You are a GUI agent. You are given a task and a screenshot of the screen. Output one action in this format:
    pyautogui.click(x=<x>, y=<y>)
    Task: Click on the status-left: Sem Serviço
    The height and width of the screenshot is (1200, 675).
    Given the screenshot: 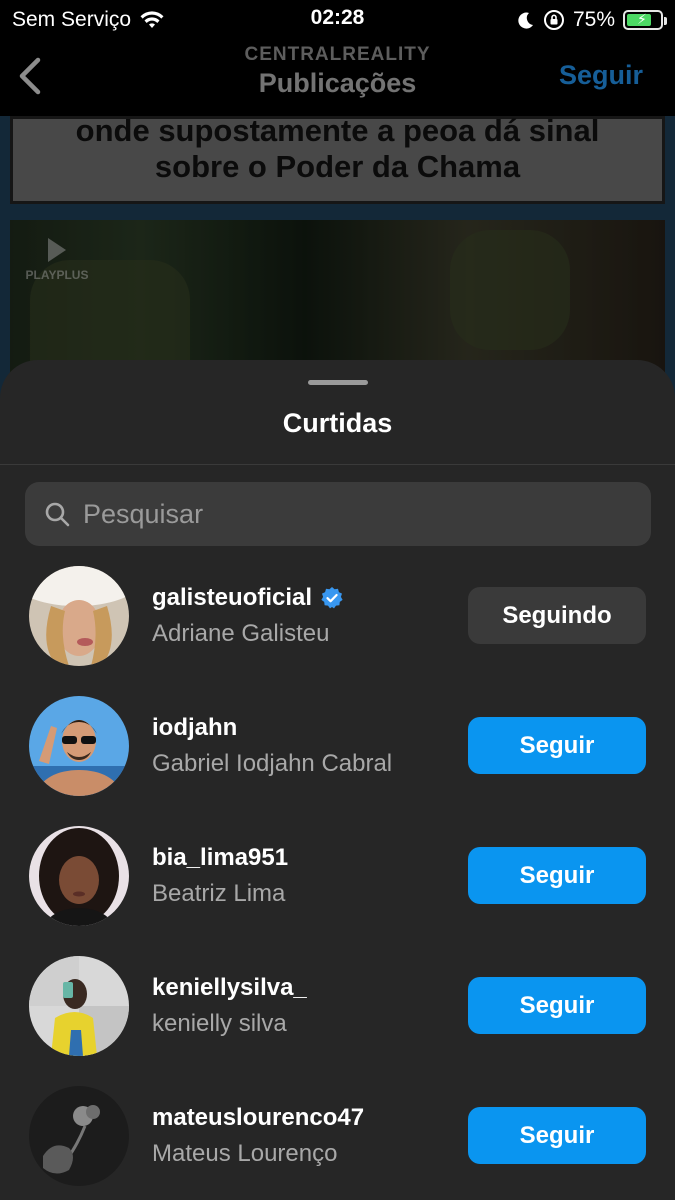 What is the action you would take?
    pyautogui.click(x=264, y=20)
    